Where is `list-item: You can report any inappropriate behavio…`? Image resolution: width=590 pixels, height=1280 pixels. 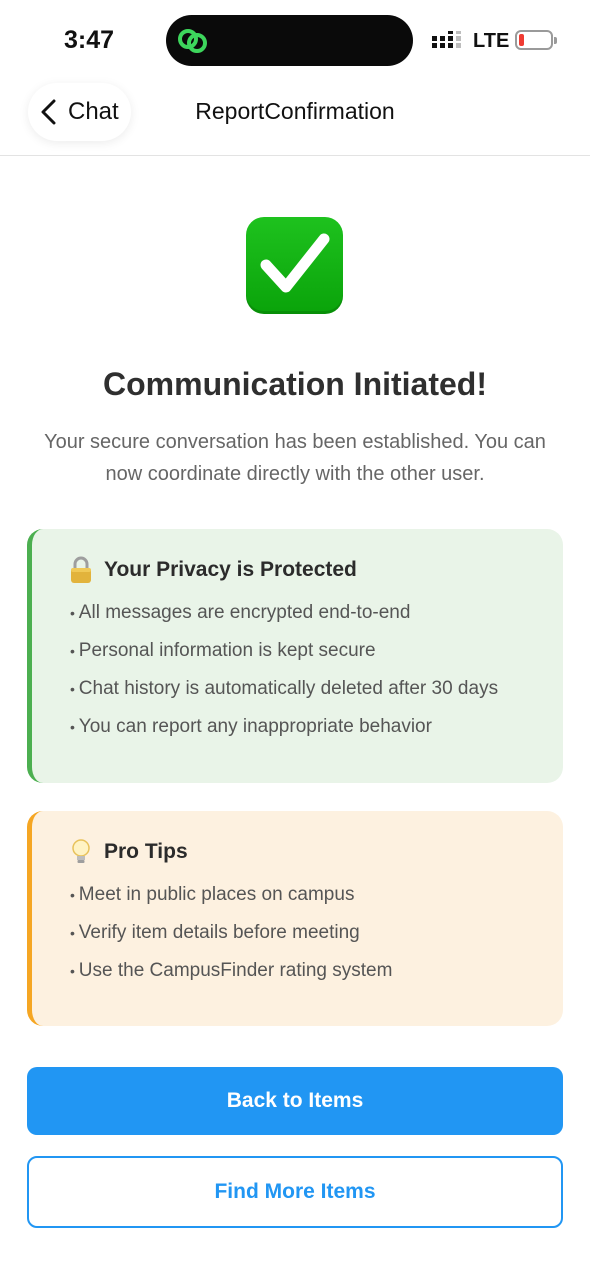 list-item: You can report any inappropriate behavio… is located at coordinates (315, 727).